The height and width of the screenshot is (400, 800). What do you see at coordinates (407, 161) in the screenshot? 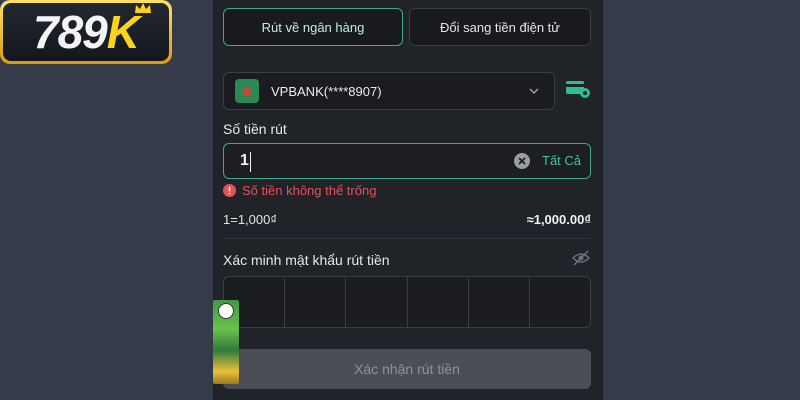
I see `amount-input: 1 Tất Cả` at bounding box center [407, 161].